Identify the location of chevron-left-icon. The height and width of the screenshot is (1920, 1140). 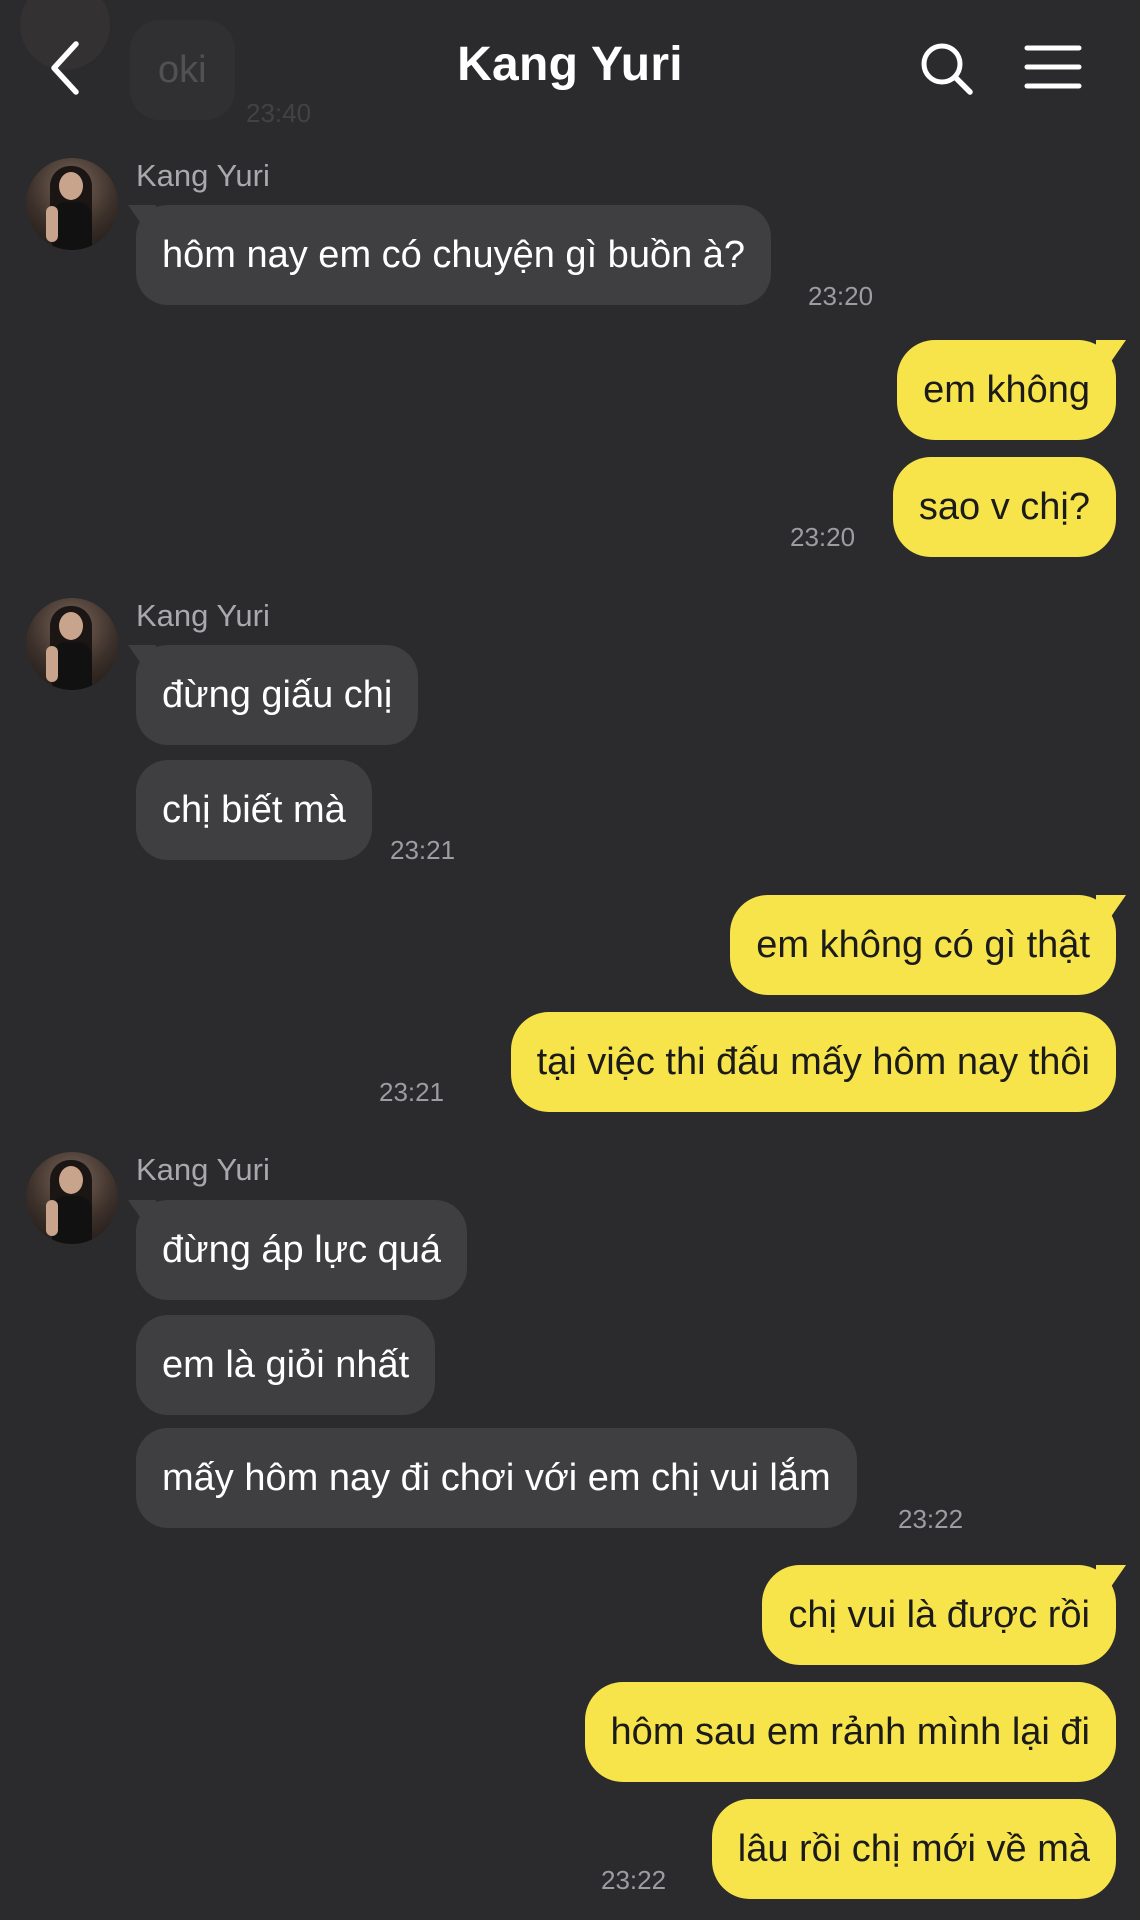
(68, 68).